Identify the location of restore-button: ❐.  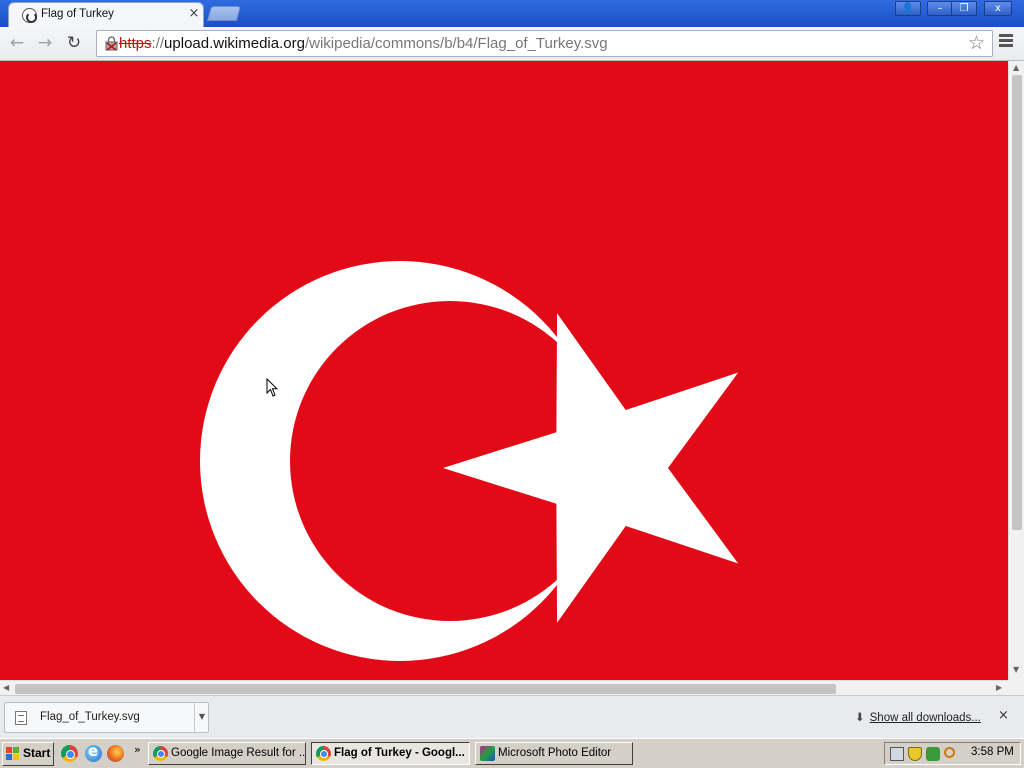
(964, 8).